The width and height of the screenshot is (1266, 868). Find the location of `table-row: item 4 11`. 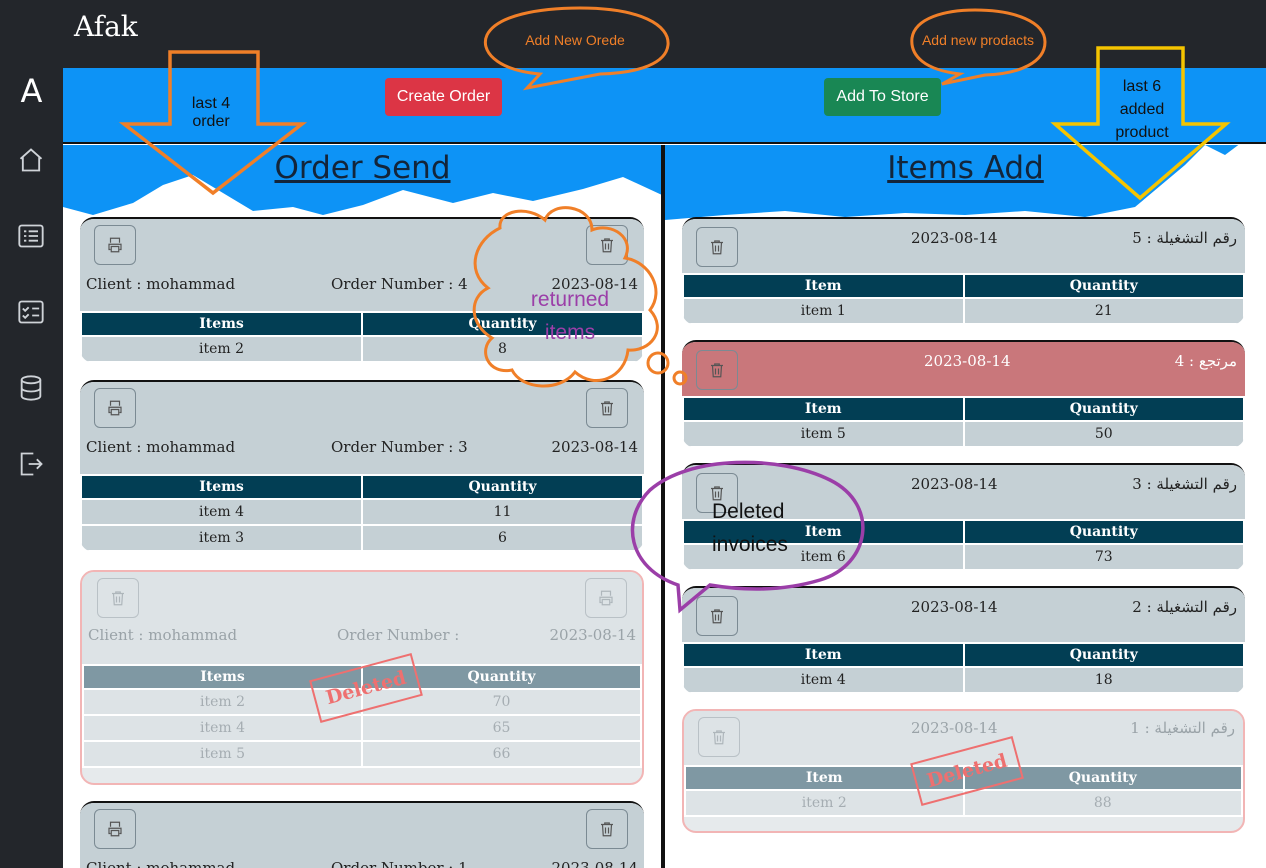

table-row: item 4 11 is located at coordinates (362, 512).